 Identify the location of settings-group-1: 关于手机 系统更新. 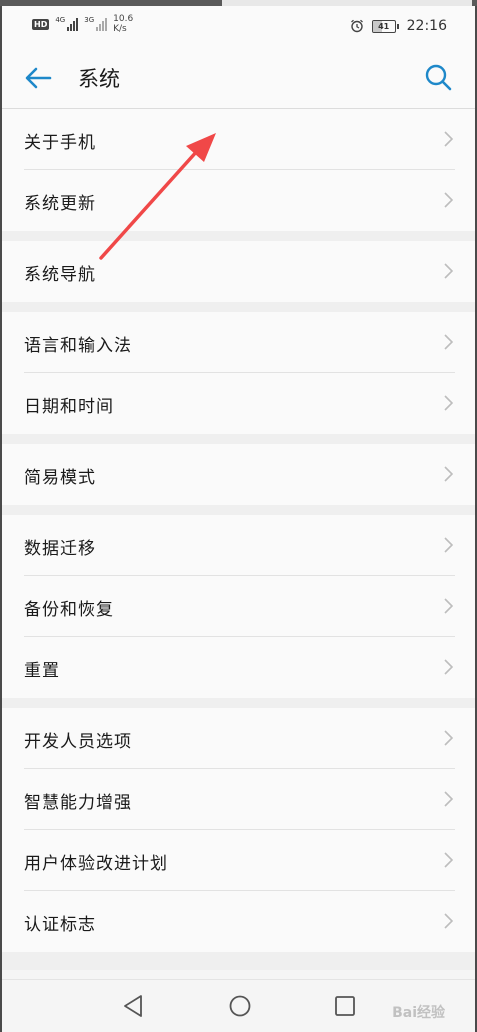
(238, 170).